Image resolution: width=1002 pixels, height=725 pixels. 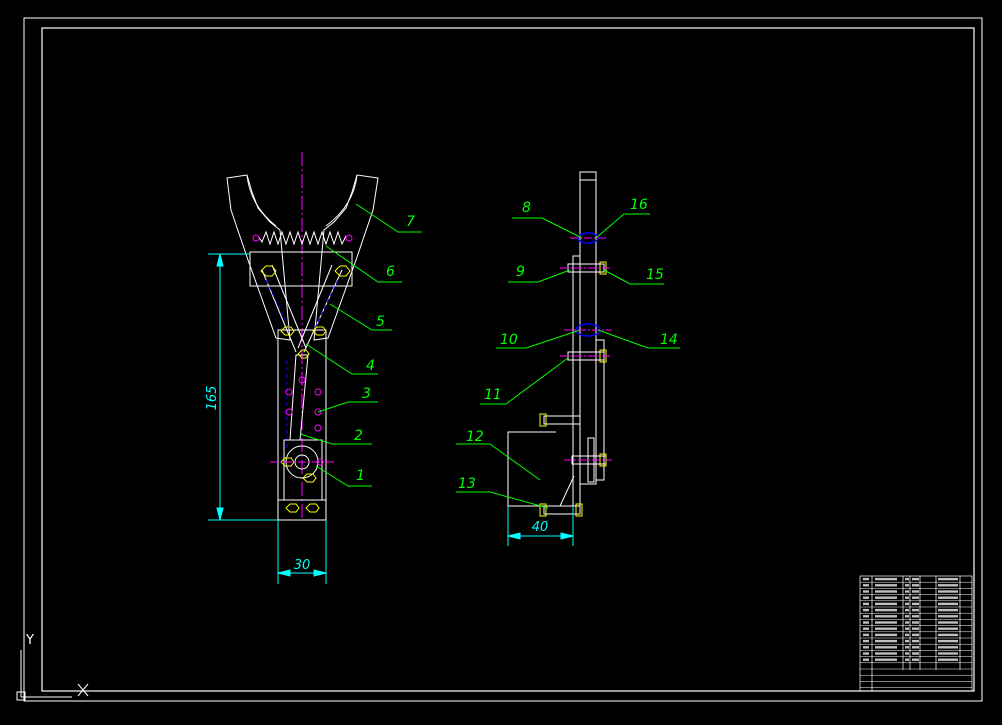 What do you see at coordinates (526, 208) in the screenshot?
I see `callout-8: 8` at bounding box center [526, 208].